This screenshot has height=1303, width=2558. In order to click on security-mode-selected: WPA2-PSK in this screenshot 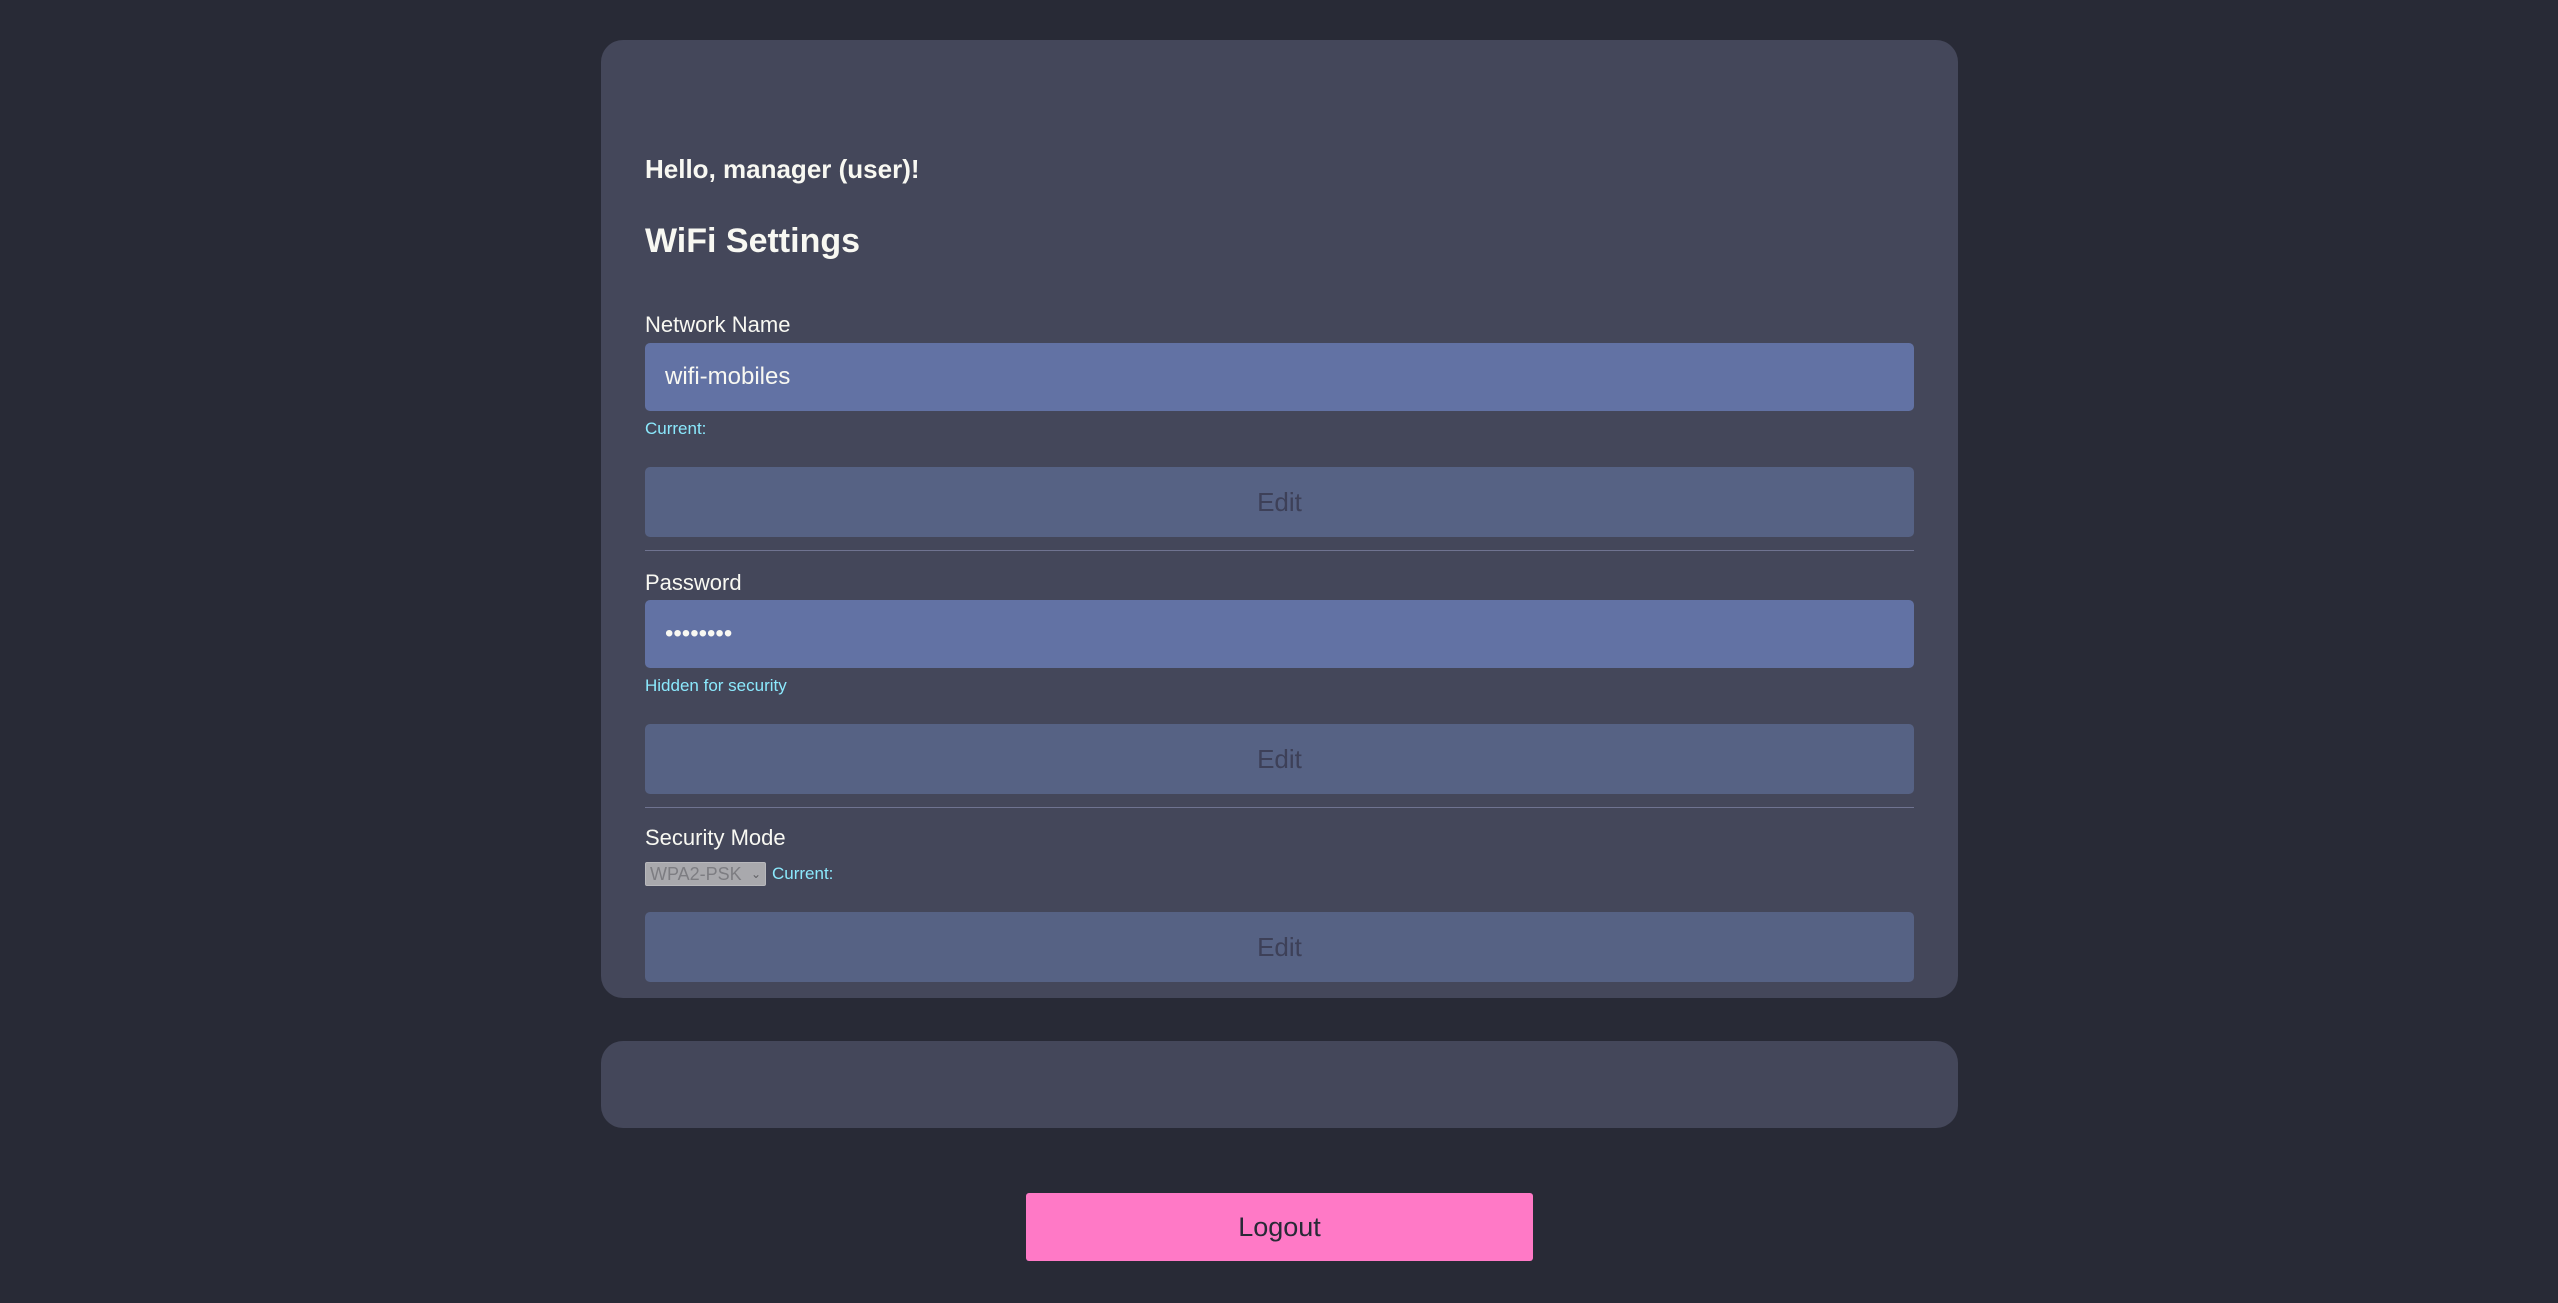, I will do `click(696, 873)`.